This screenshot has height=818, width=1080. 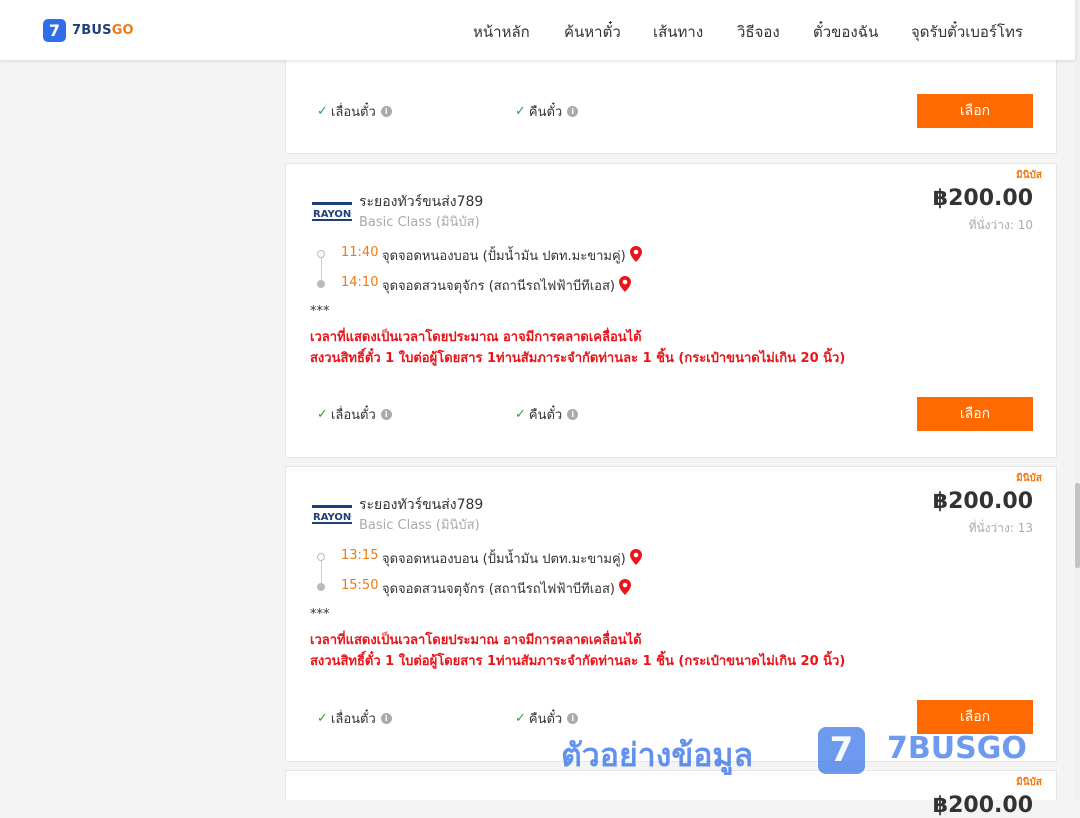 What do you see at coordinates (360, 282) in the screenshot?
I see `arrival-time: 14:10` at bounding box center [360, 282].